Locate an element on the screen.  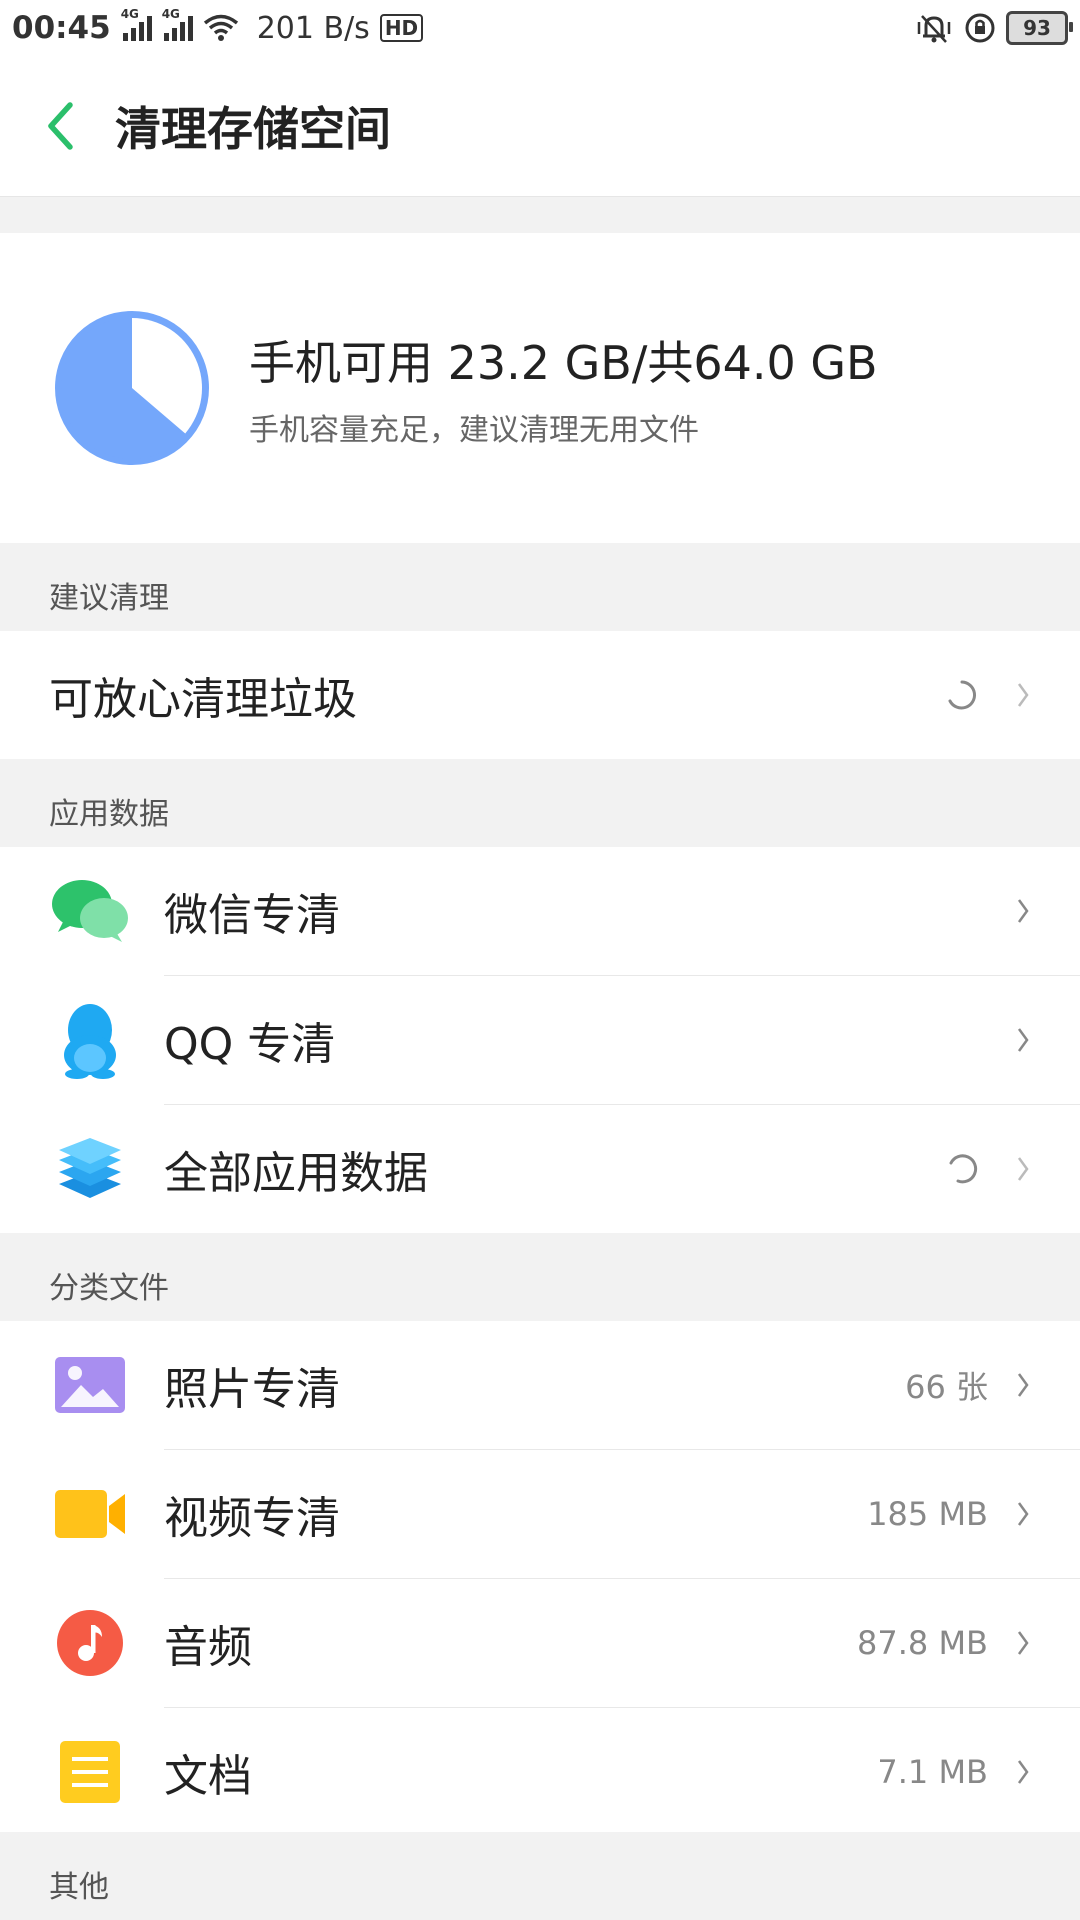
item-label: 视频专清 is located at coordinates (252, 1518).